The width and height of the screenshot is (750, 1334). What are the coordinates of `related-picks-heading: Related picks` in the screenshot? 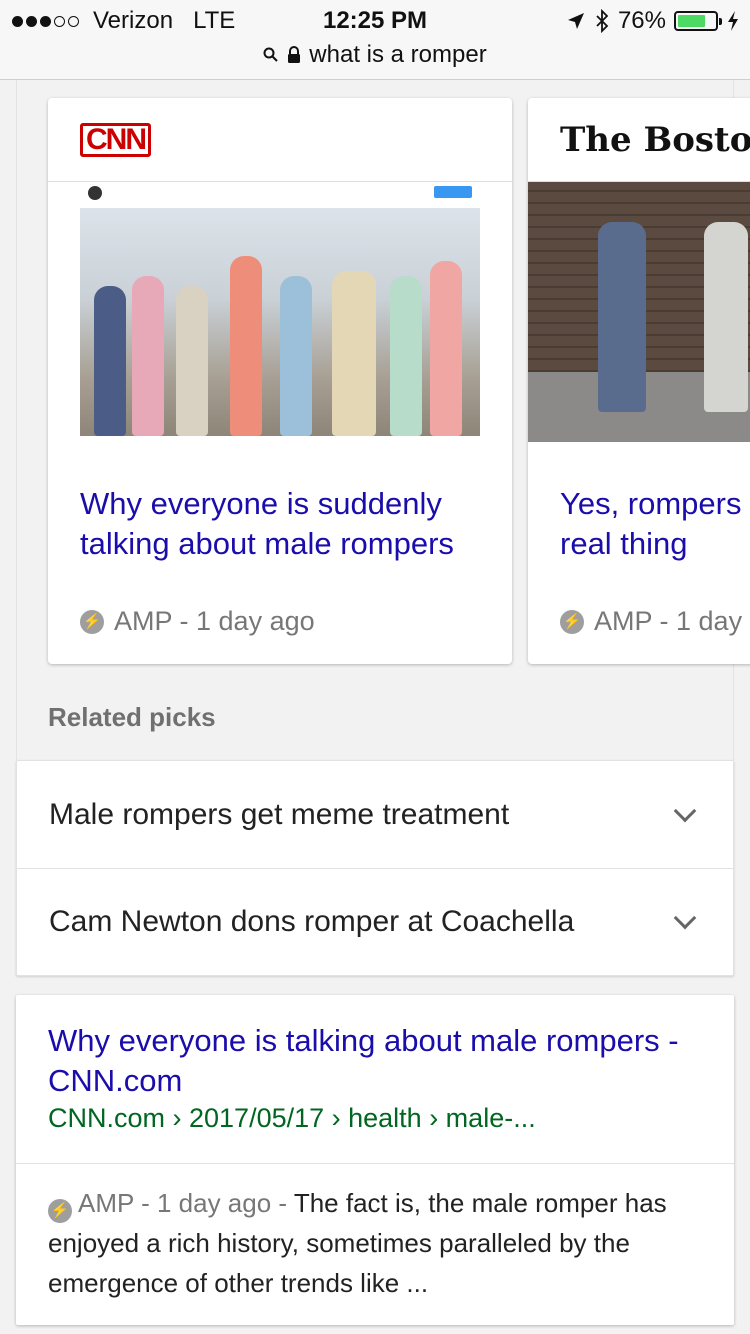 It's located at (132, 717).